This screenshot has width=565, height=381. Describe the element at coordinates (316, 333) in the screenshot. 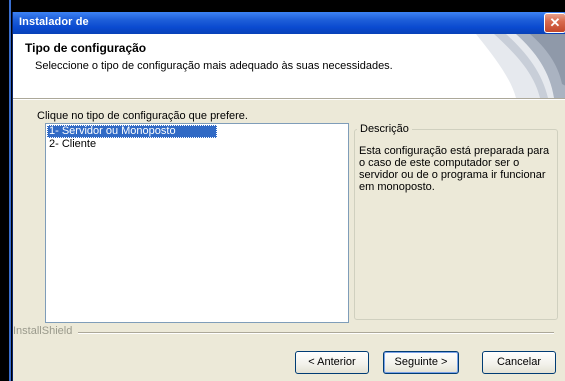

I see `footer-separator-highlight` at that location.